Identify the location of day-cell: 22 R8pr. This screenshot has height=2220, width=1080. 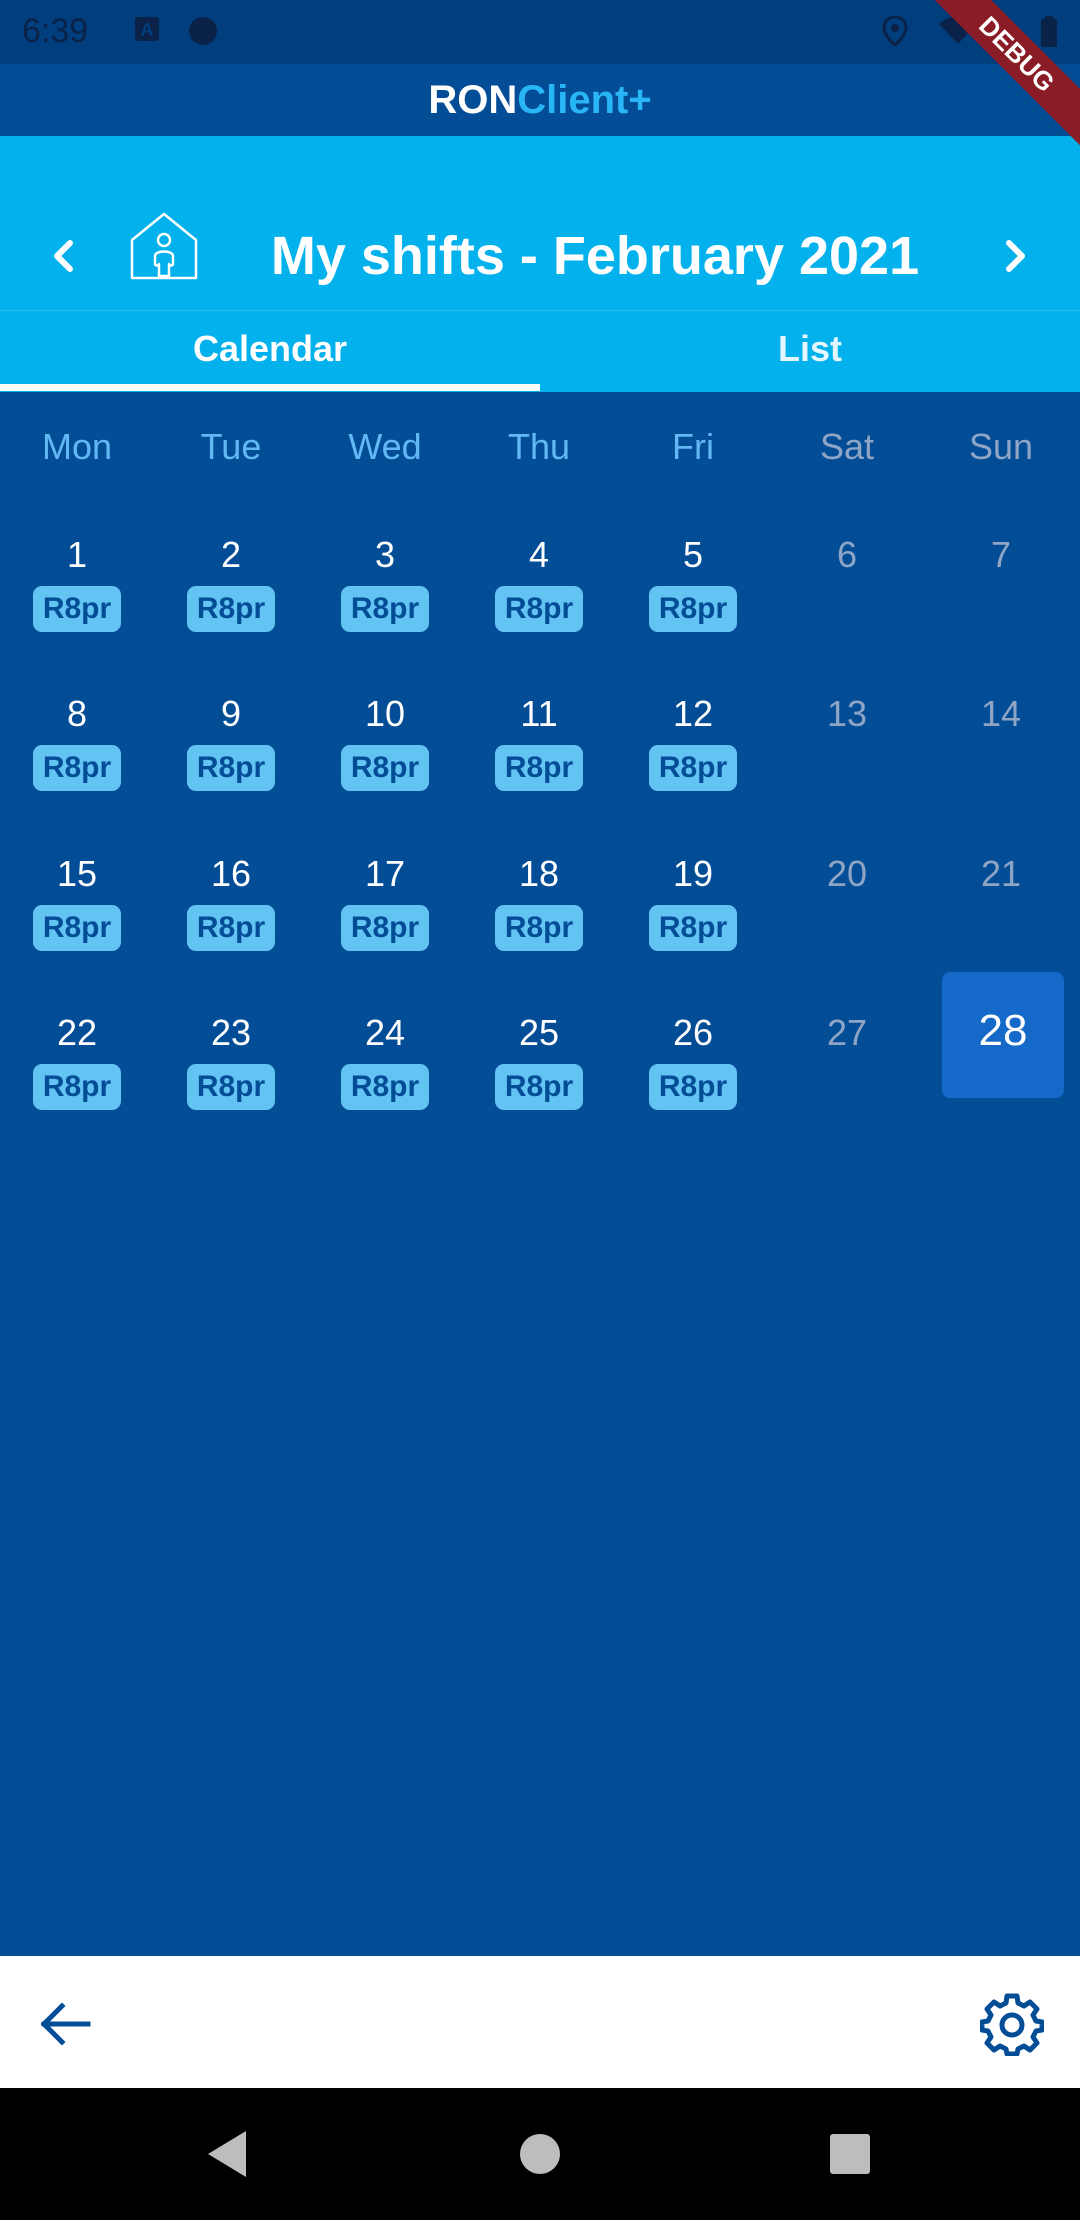
(77, 1082).